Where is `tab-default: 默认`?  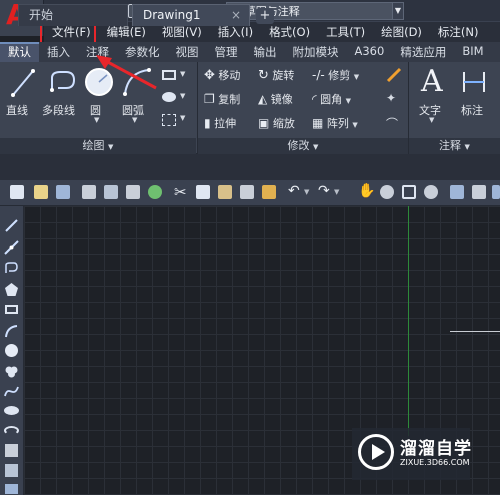 tab-default: 默认 is located at coordinates (19, 52).